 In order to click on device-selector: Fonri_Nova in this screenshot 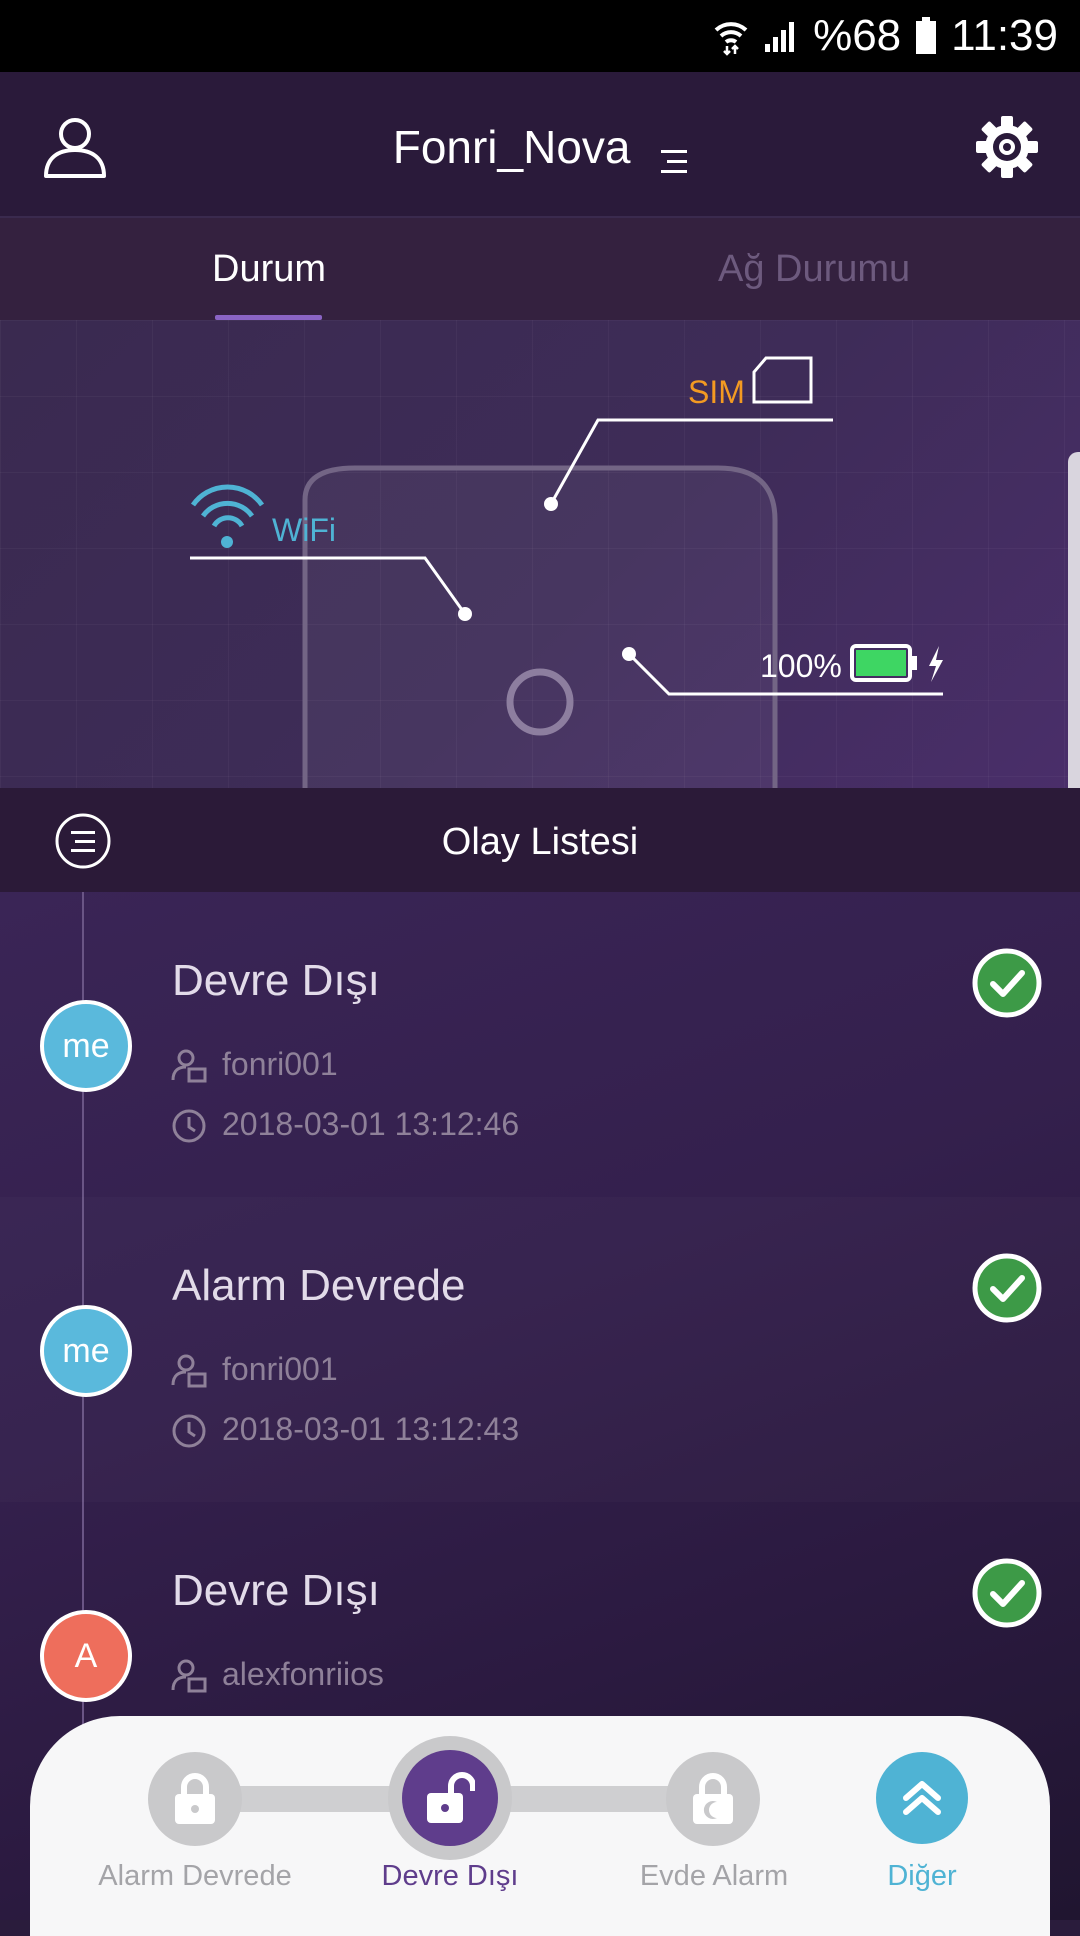, I will do `click(540, 145)`.